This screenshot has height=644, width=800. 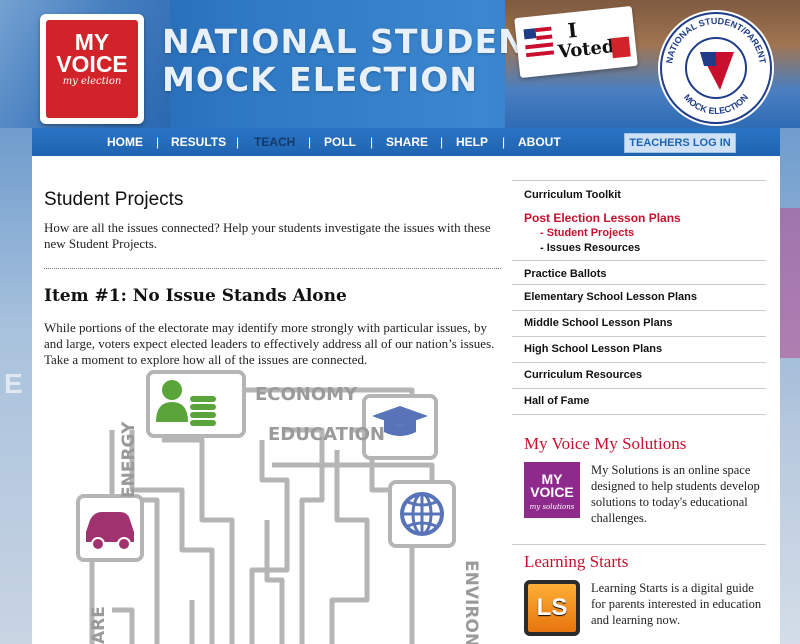 I want to click on my-voice-solutions-logo: MY VOICE my solutions, so click(x=552, y=490).